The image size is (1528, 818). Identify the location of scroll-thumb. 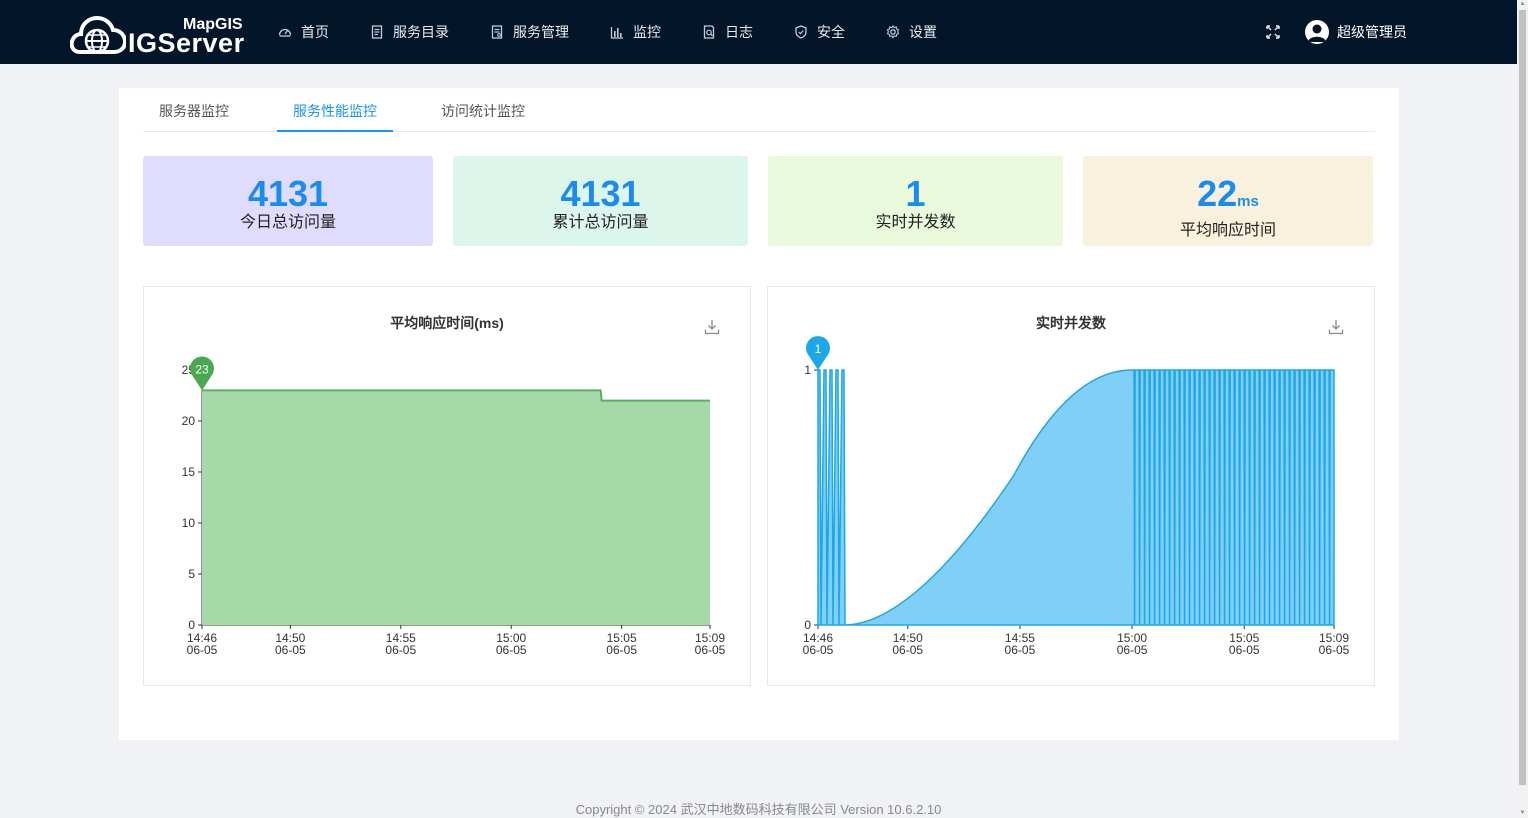
(1522, 397).